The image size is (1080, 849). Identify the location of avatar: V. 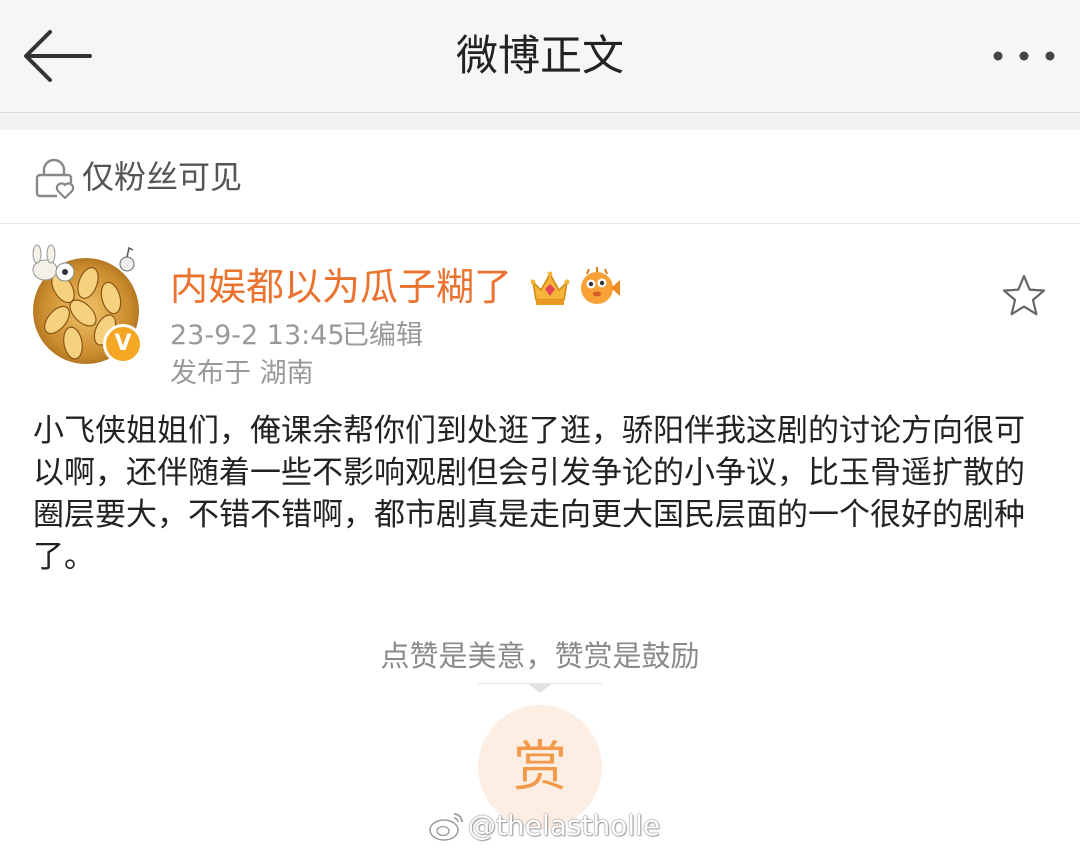
(87, 305).